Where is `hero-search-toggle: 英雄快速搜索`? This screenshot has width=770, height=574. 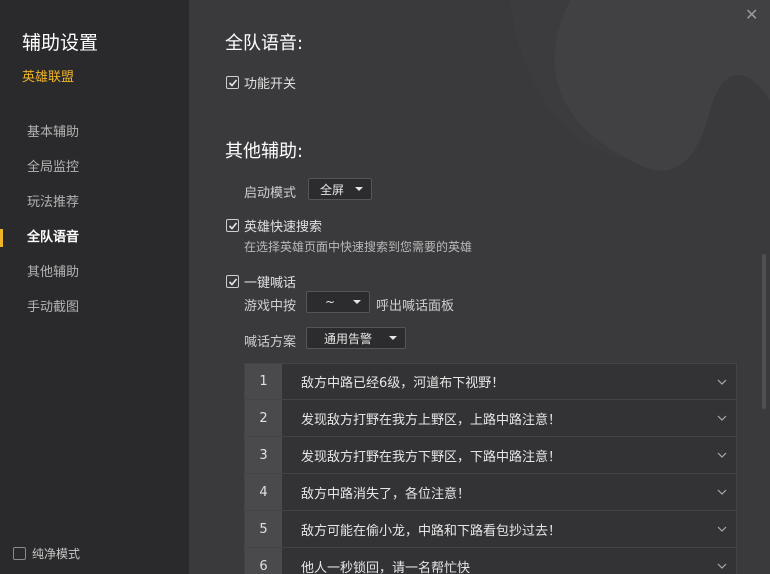
hero-search-toggle: 英雄快速搜索 is located at coordinates (274, 225).